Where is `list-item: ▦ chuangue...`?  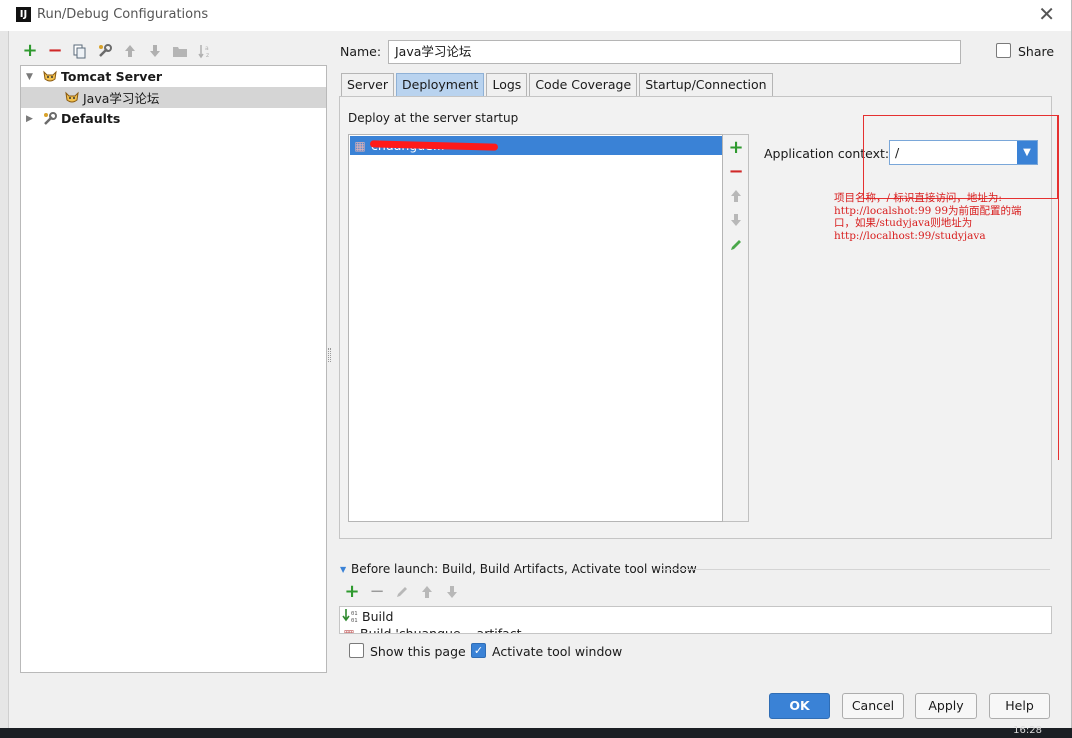 list-item: ▦ chuangue... is located at coordinates (536, 145).